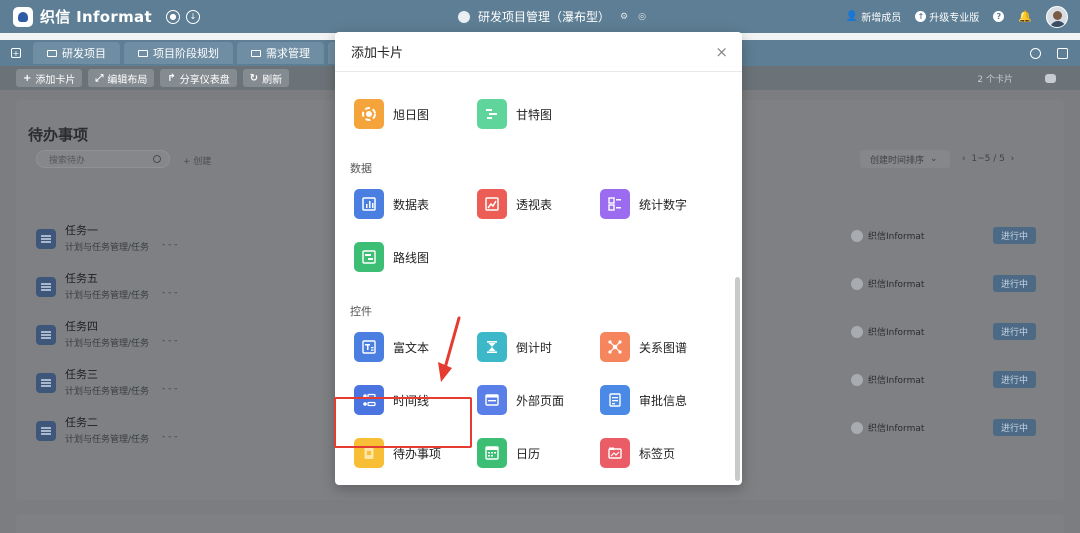  What do you see at coordinates (16, 53) in the screenshot?
I see `add-tab-icon: +` at bounding box center [16, 53].